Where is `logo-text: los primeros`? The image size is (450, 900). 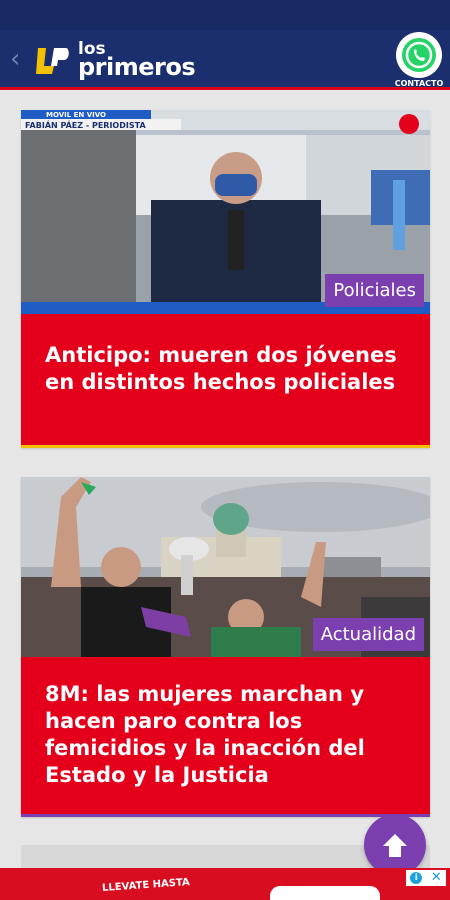
logo-text: los primeros is located at coordinates (137, 60).